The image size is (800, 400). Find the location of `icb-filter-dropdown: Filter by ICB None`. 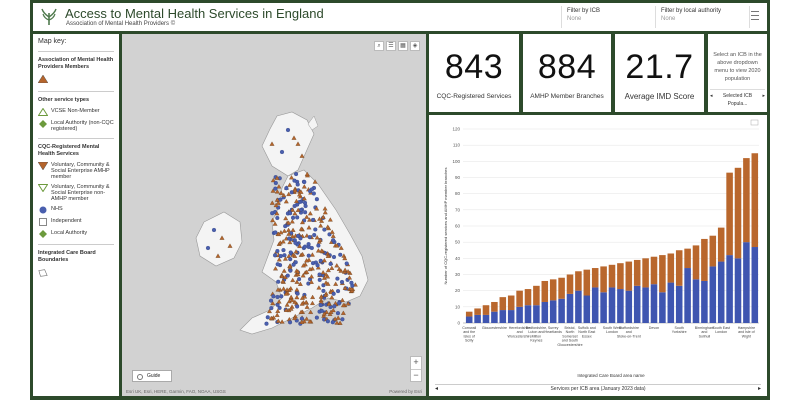

icb-filter-dropdown: Filter by ICB None is located at coordinates (612, 15).